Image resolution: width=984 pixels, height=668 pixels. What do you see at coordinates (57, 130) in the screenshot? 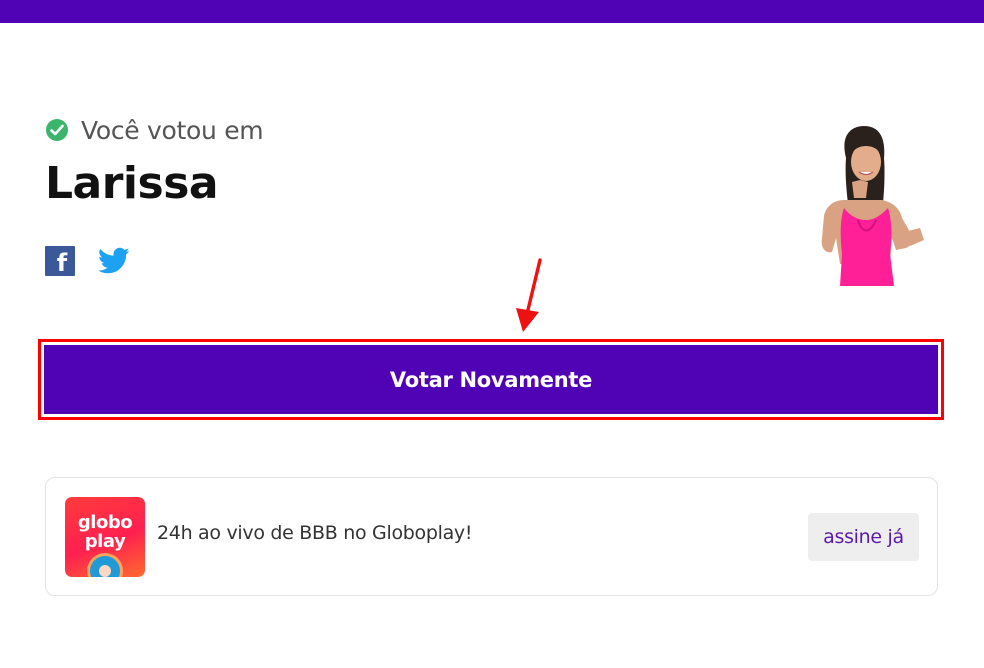
I see `check-circle-icon` at bounding box center [57, 130].